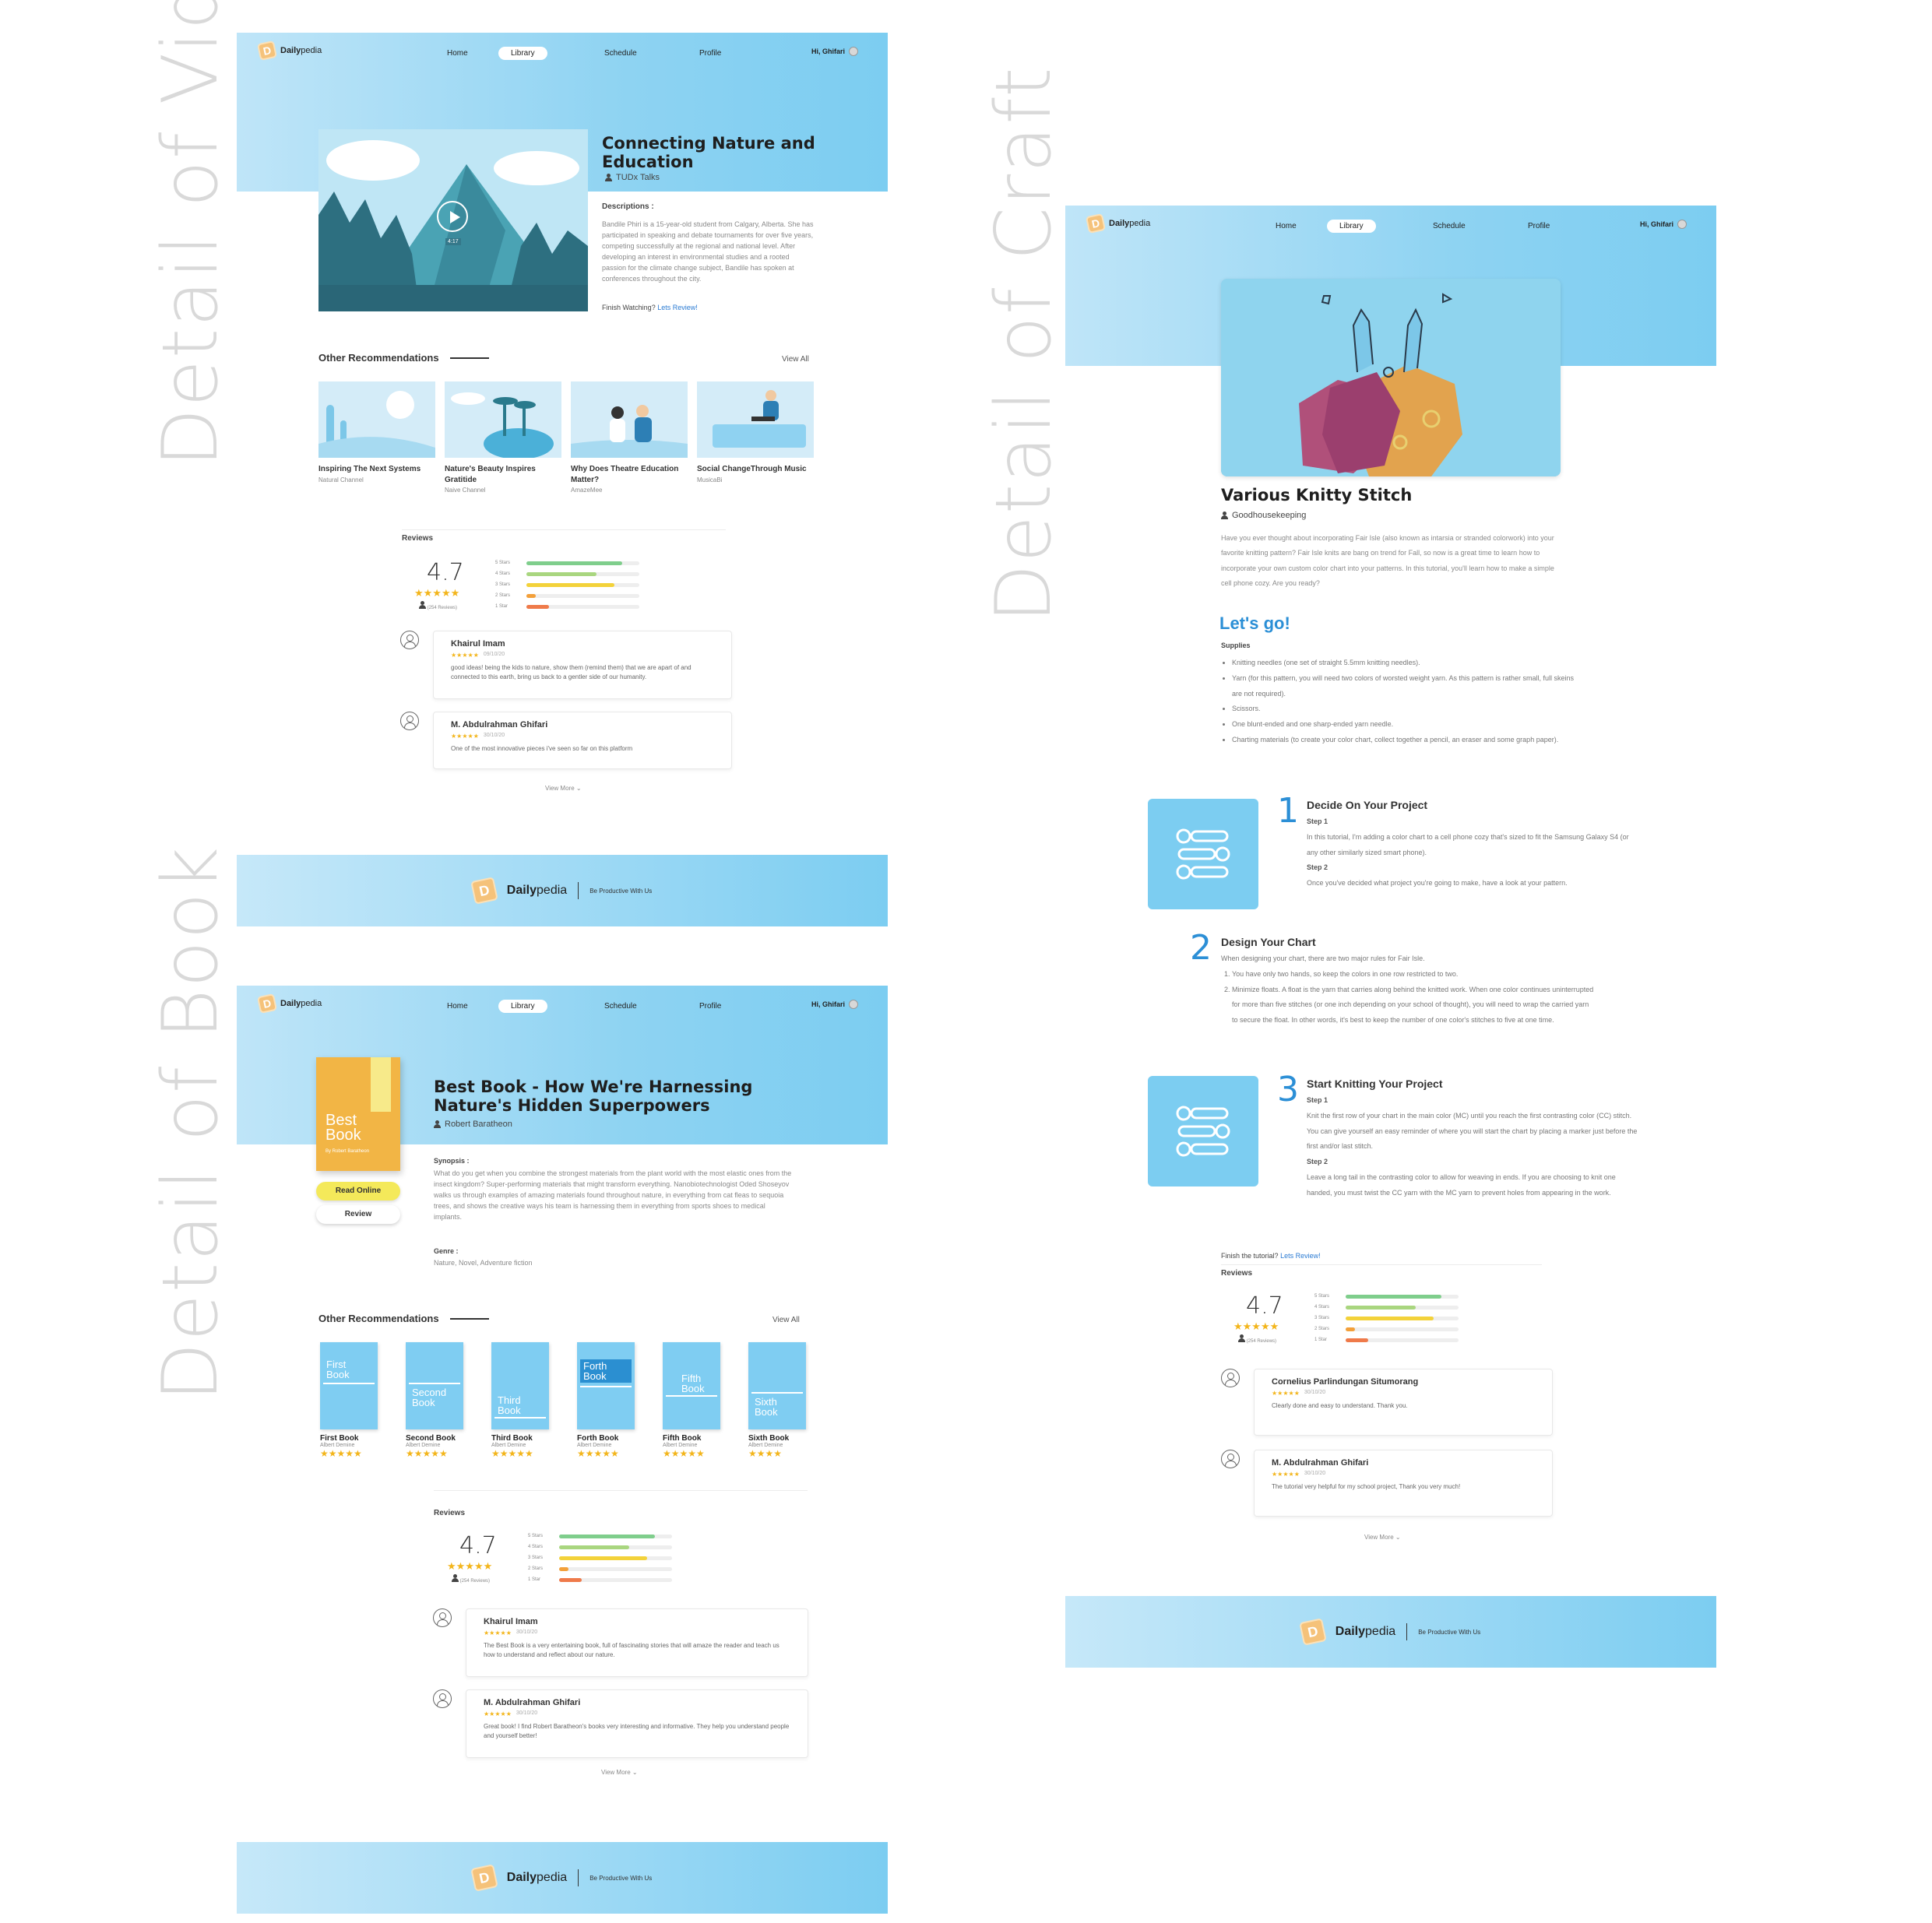 The width and height of the screenshot is (1932, 1923). I want to click on play-icon, so click(455, 217).